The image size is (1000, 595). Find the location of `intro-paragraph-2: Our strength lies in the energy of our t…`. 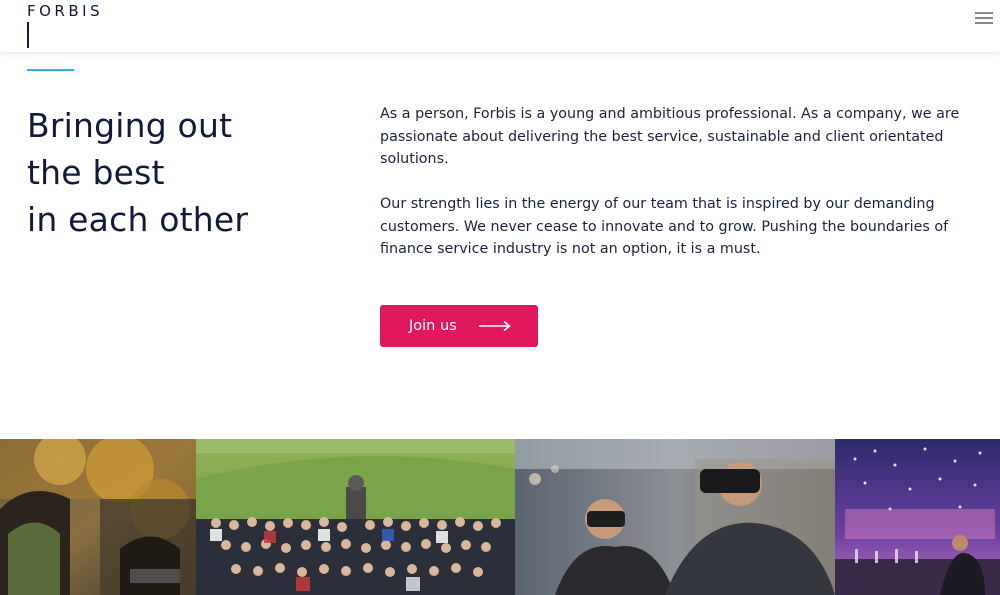

intro-paragraph-2: Our strength lies in the energy of our t… is located at coordinates (664, 226).